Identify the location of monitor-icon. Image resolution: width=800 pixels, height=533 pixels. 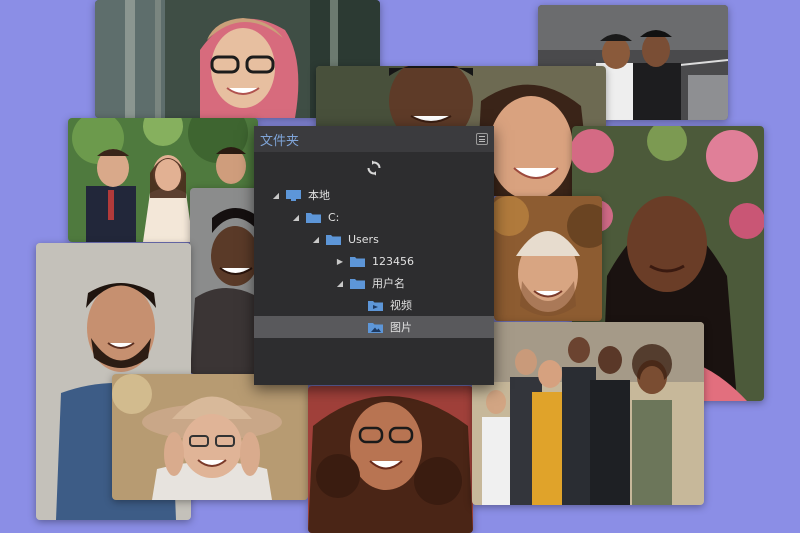
(293, 195).